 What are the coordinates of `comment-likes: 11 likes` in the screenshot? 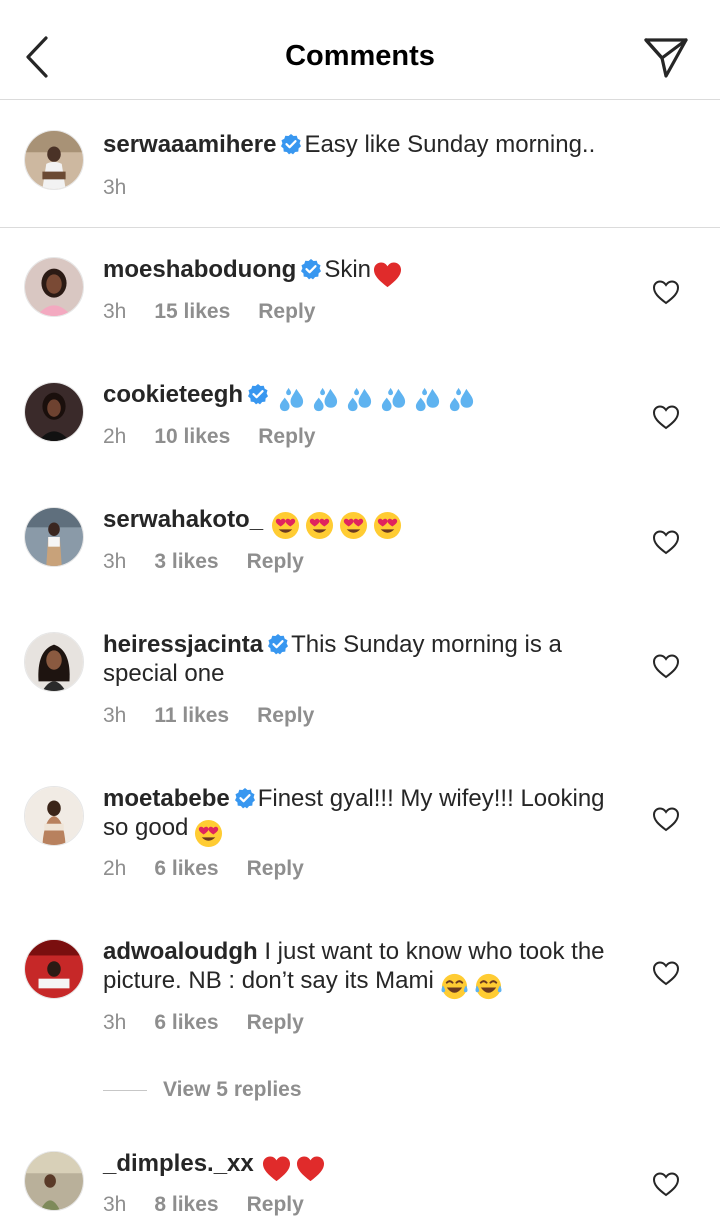 It's located at (191, 715).